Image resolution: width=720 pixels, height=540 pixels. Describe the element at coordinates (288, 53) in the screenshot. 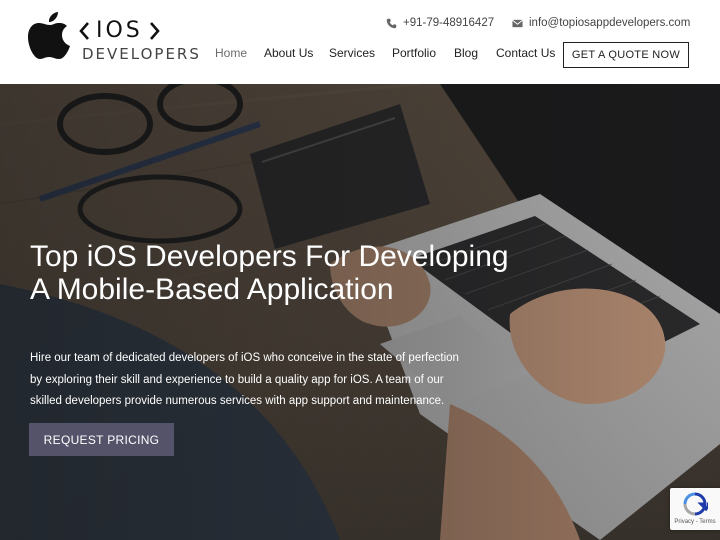

I see `nav-about-us: About Us` at that location.